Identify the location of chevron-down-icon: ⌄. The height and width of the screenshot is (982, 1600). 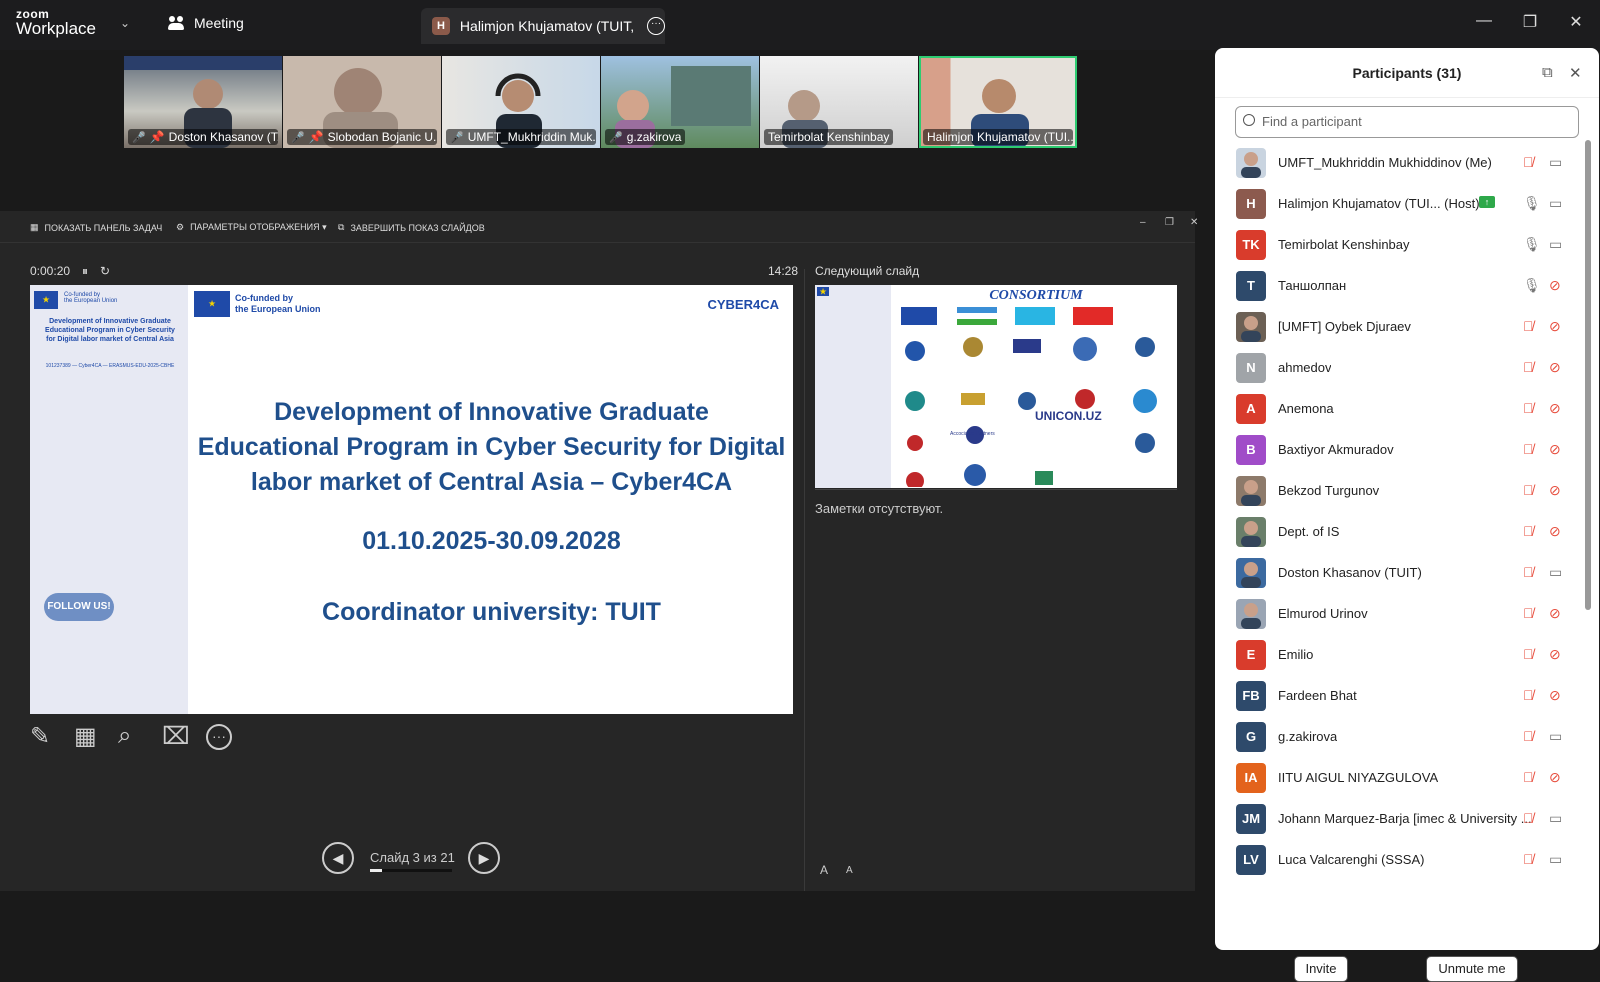
(125, 23).